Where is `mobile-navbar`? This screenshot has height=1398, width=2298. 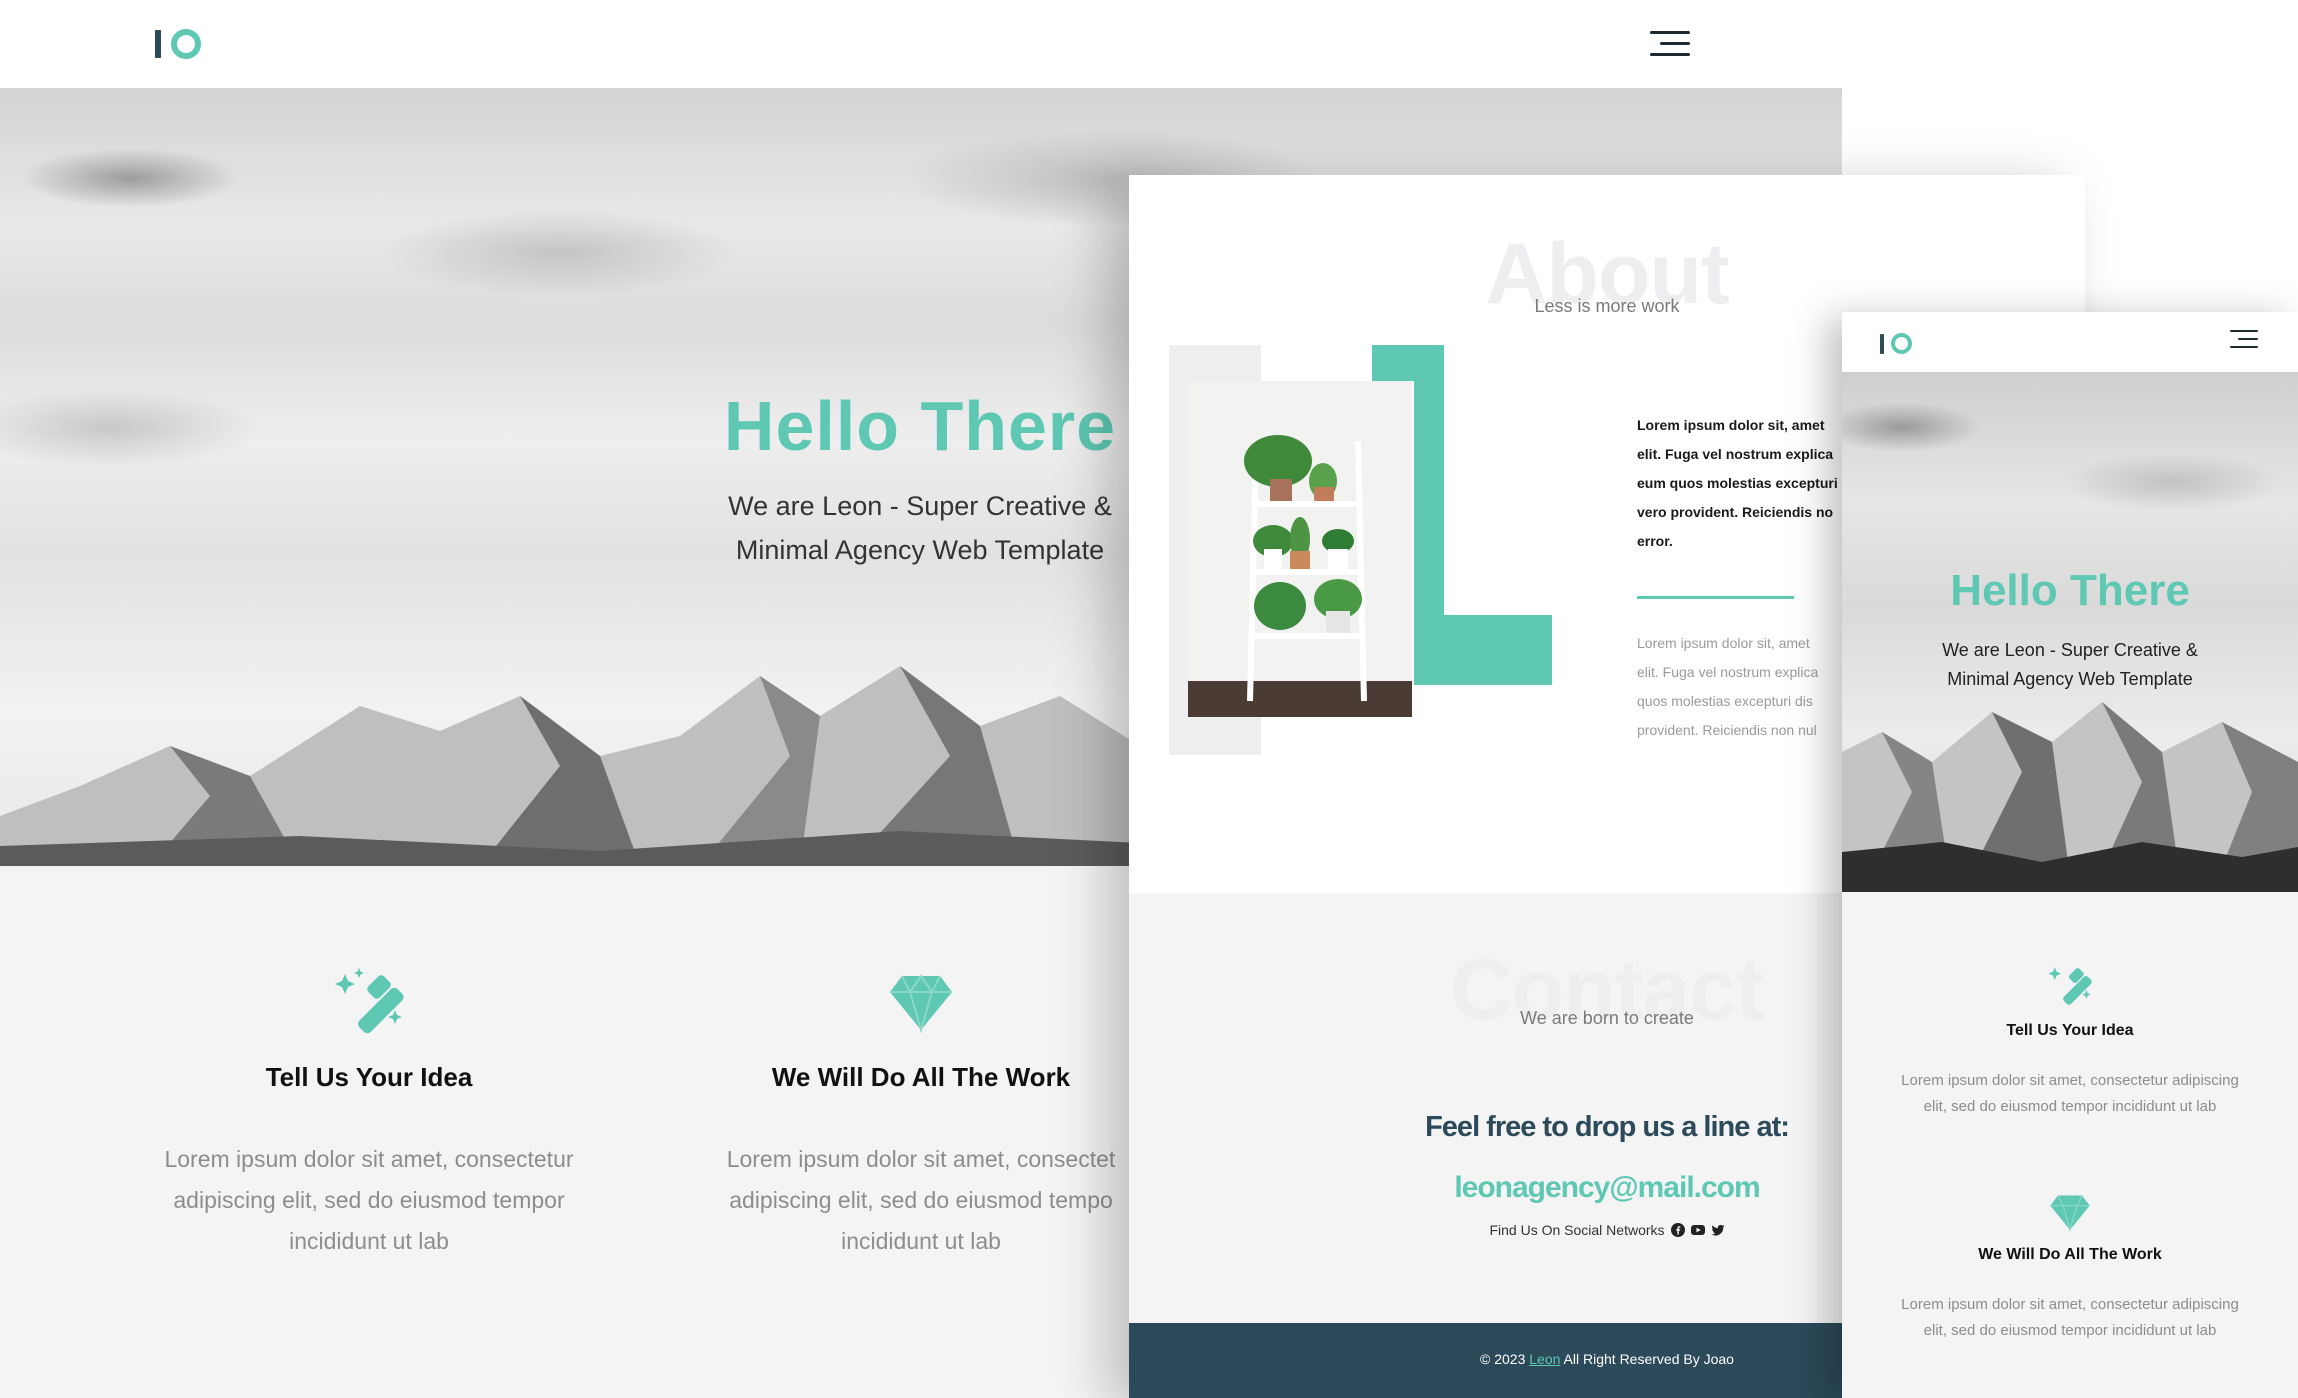
mobile-navbar is located at coordinates (2070, 342).